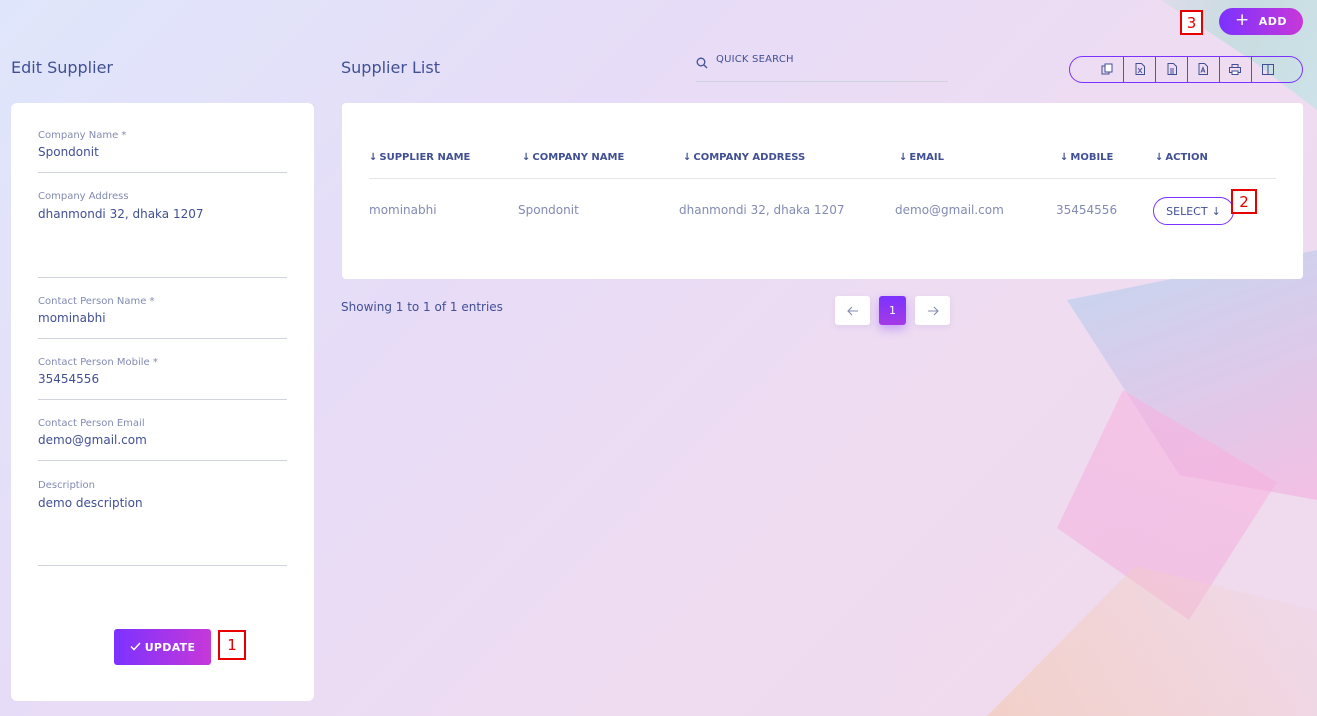 The width and height of the screenshot is (1317, 716). I want to click on csv-button, so click(1172, 69).